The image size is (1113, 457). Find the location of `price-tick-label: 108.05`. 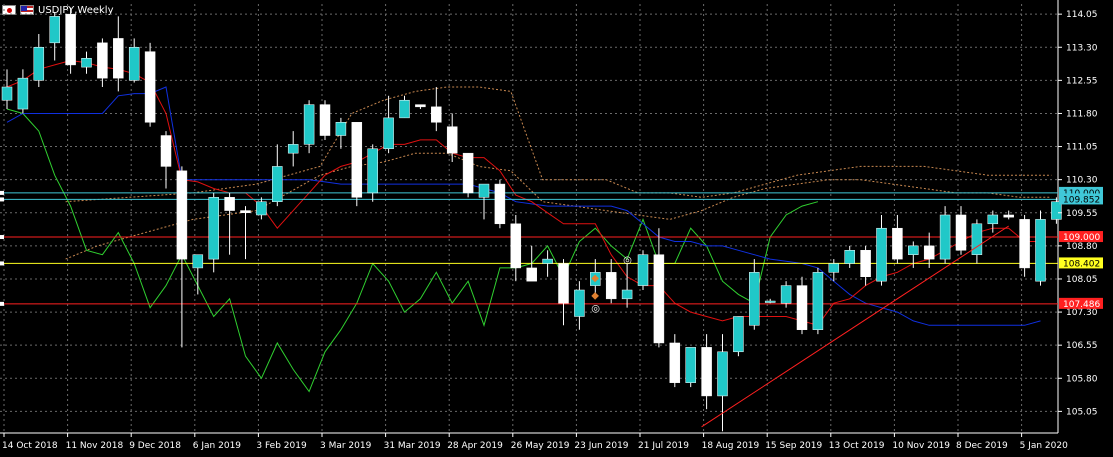

price-tick-label: 108.05 is located at coordinates (1082, 280).